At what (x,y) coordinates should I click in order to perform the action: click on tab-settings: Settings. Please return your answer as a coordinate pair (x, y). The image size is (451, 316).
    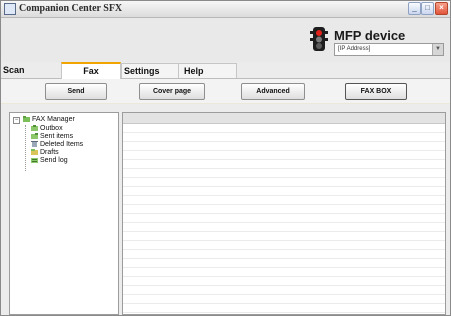
    Looking at the image, I should click on (151, 70).